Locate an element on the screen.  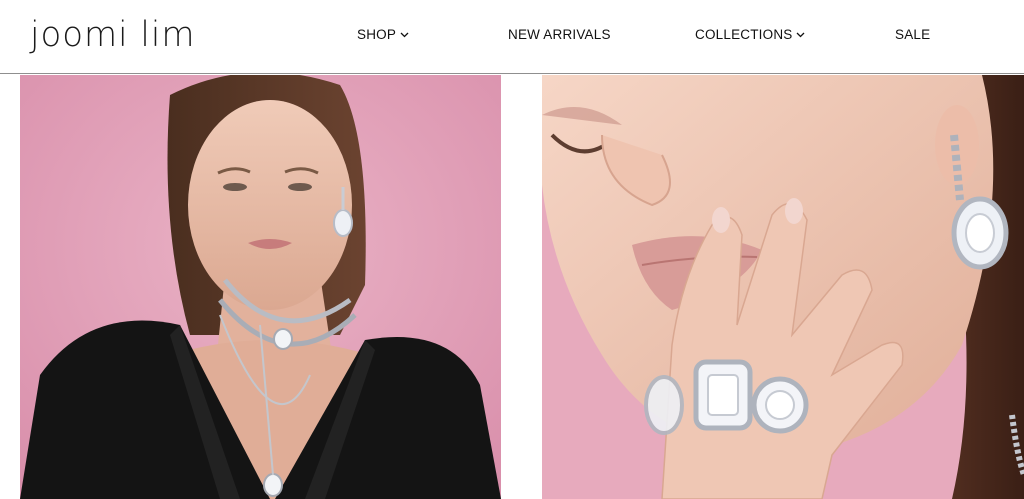
nav-sale-label: SALE is located at coordinates (913, 34).